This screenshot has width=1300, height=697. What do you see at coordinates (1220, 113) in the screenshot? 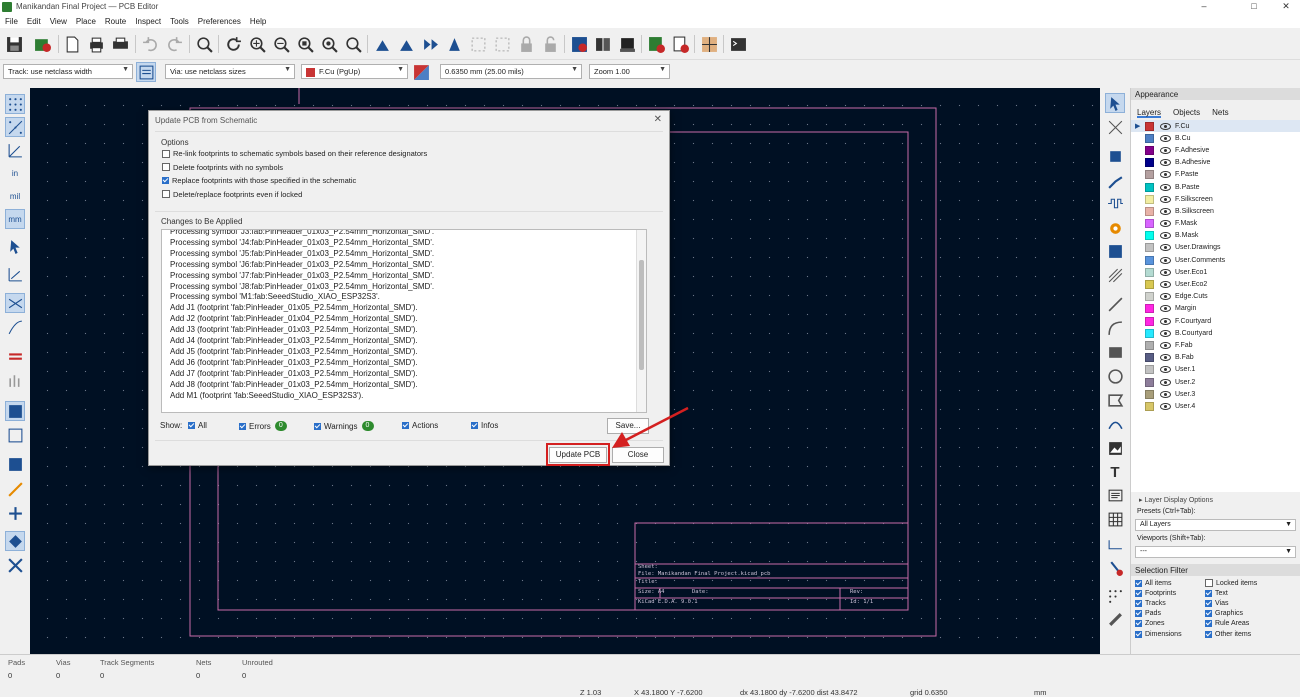
I see `tab-nets: Nets` at bounding box center [1220, 113].